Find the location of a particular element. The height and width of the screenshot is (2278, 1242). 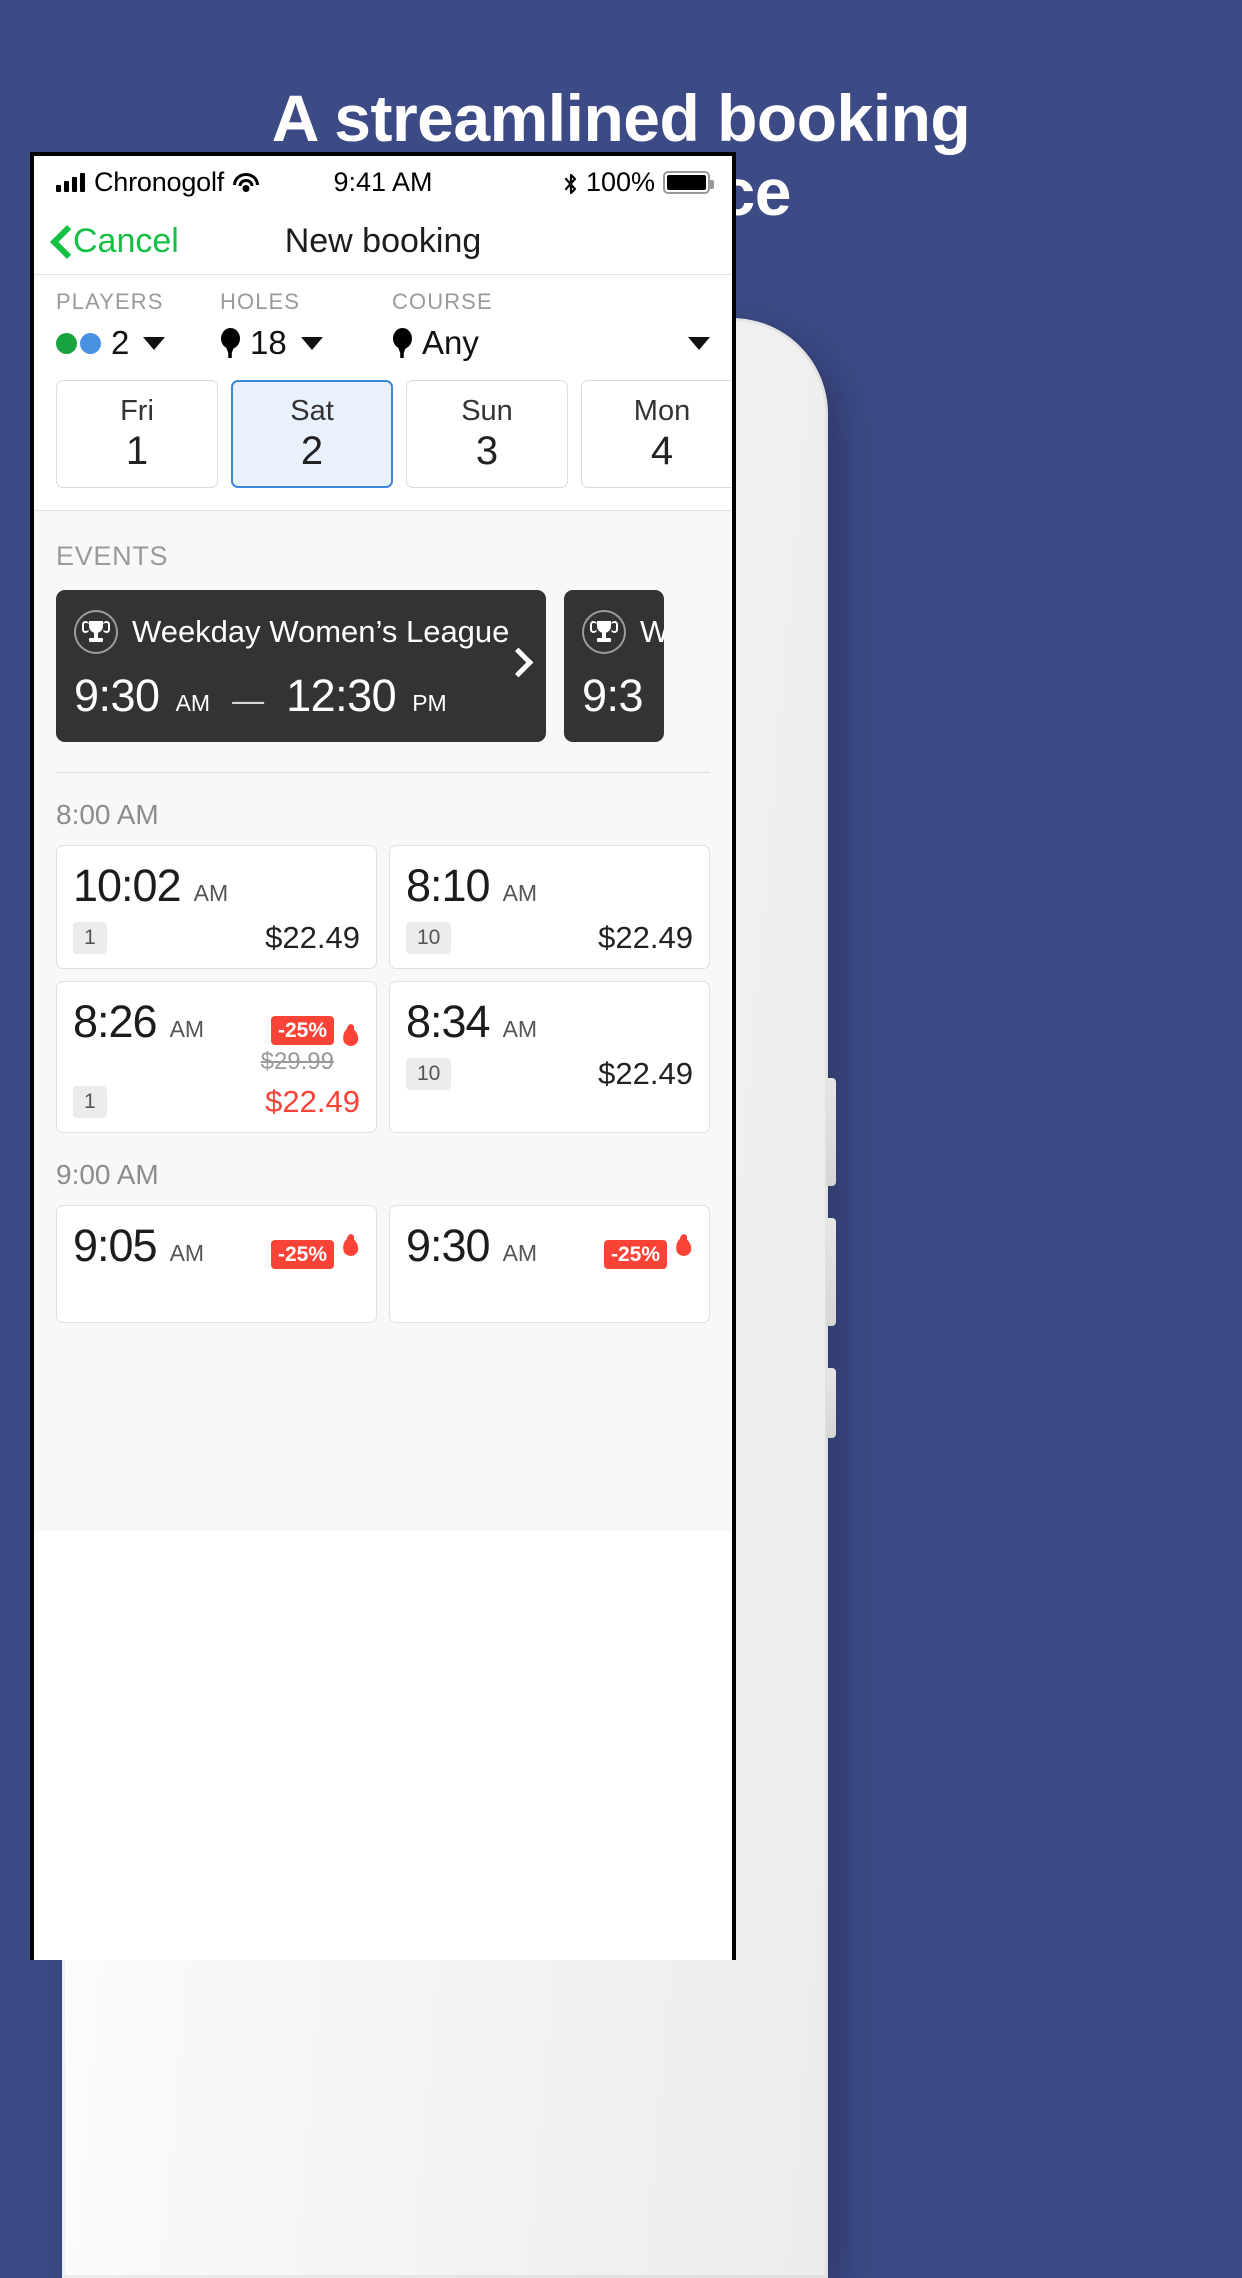

volume-button-down is located at coordinates (831, 1272).